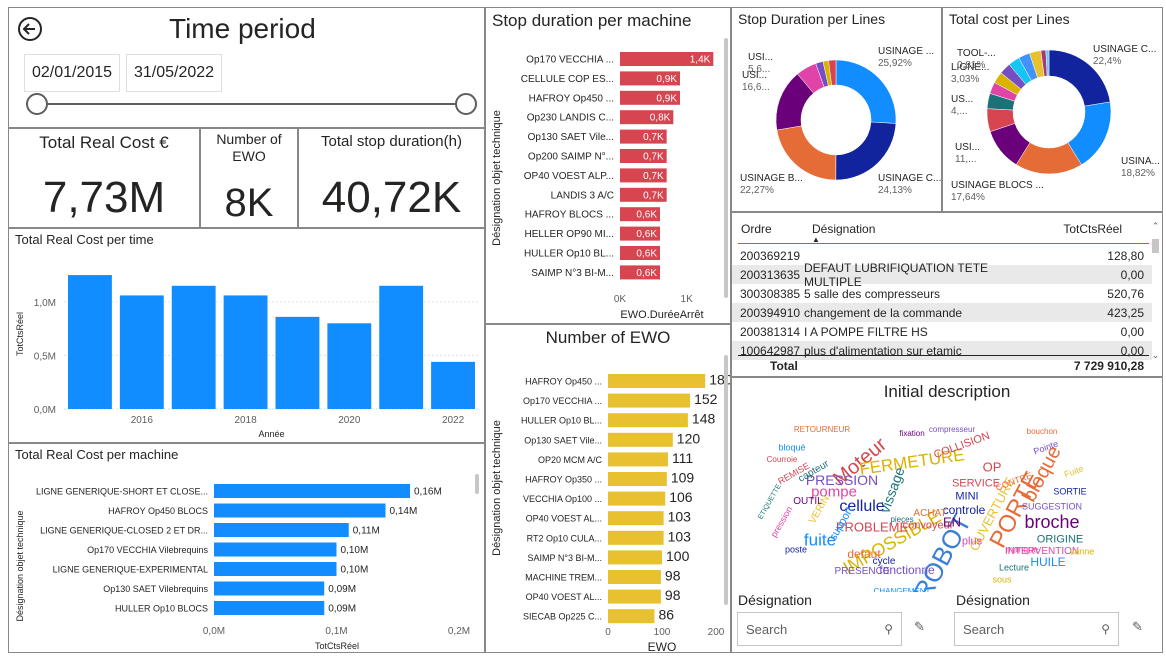  I want to click on wordcloud-word: compresseur, so click(952, 430).